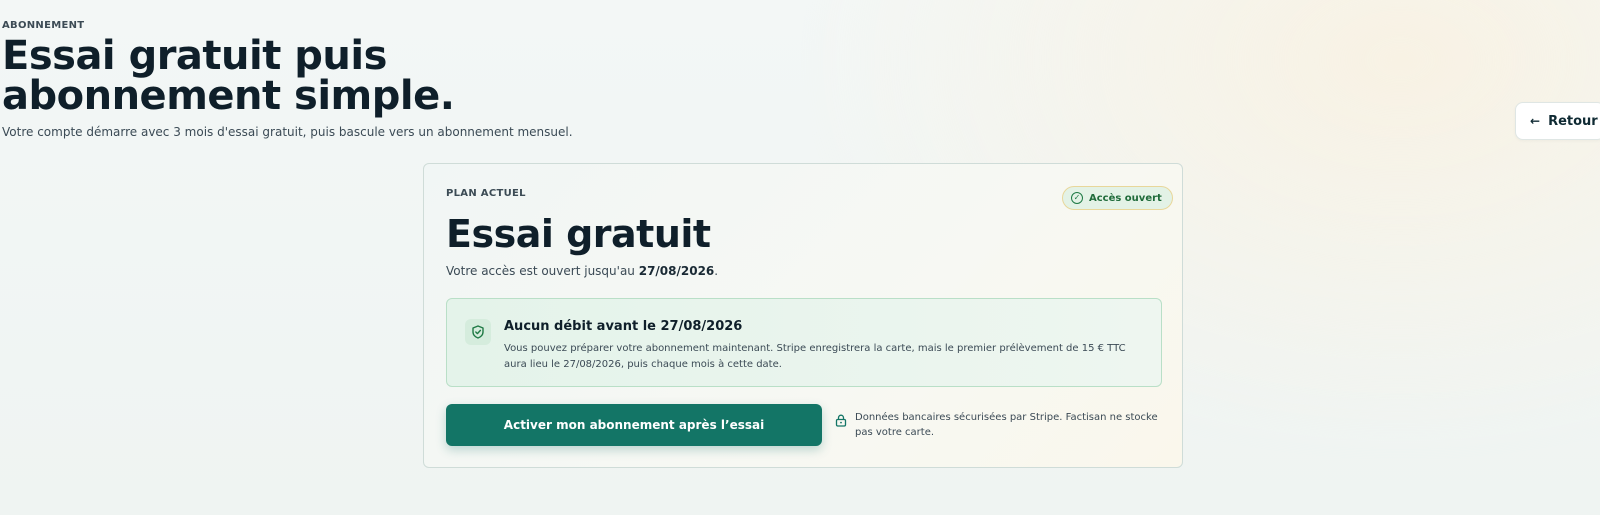  I want to click on activate-subscription-button: Activer mon abonnement après l’essai, so click(634, 425).